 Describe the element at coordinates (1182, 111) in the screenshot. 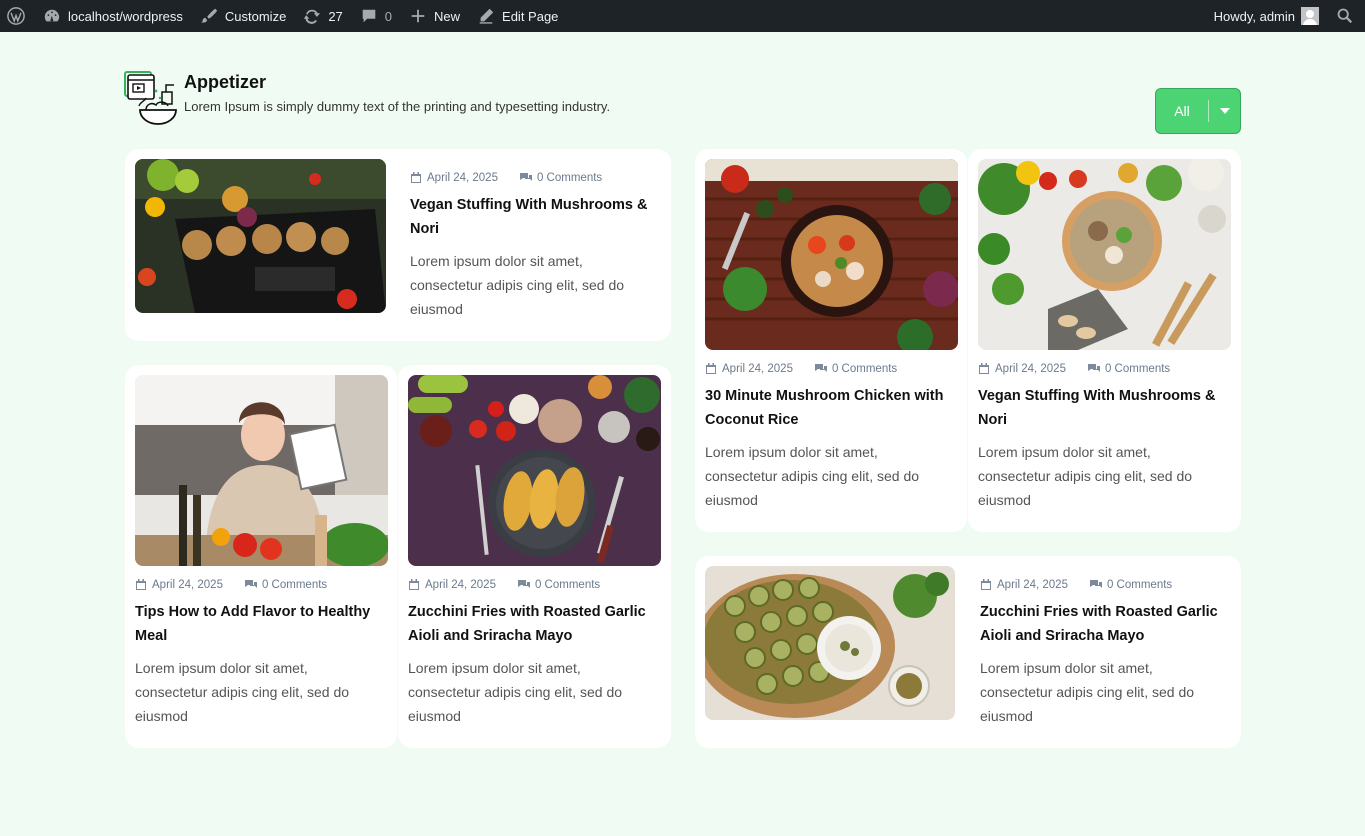

I see `filter-selected-label: All` at that location.